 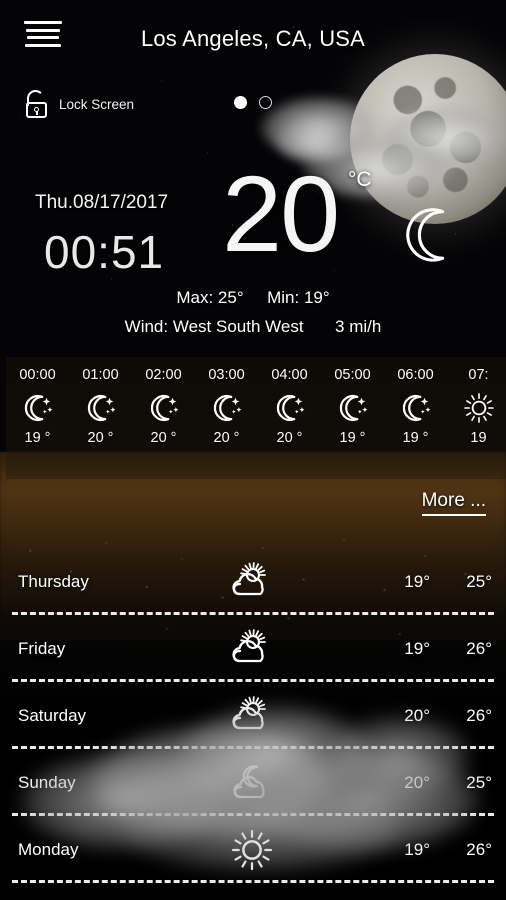 I want to click on hourly-time: 06:00, so click(x=415, y=375).